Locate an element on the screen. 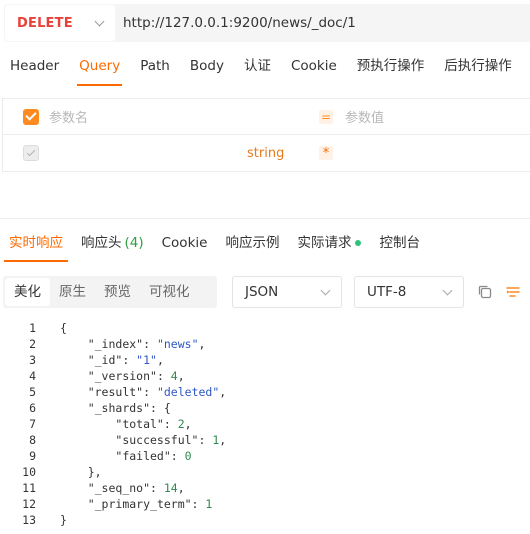 This screenshot has height=534, width=530. view-raw: 原生 is located at coordinates (72, 292).